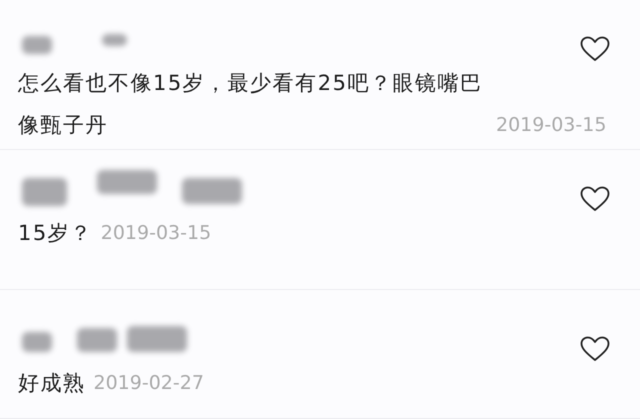 The image size is (640, 419). Describe the element at coordinates (52, 383) in the screenshot. I see `comment-text: 好成熟` at that location.